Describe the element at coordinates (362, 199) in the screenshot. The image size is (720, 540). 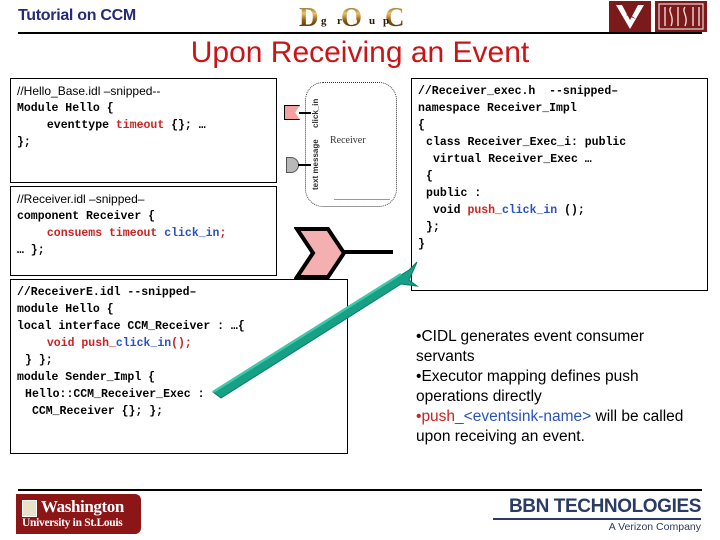
I see `component-base-line` at that location.